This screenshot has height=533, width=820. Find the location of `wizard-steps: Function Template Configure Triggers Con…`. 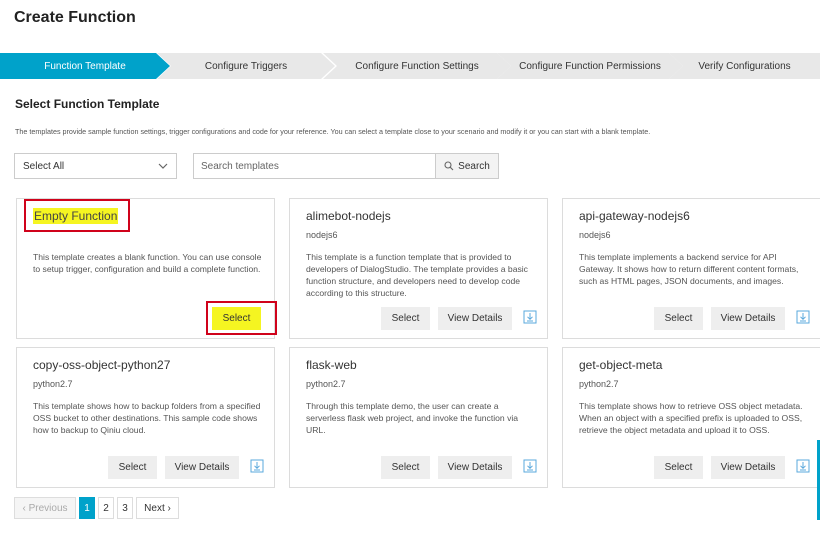

wizard-steps: Function Template Configure Triggers Con… is located at coordinates (410, 66).